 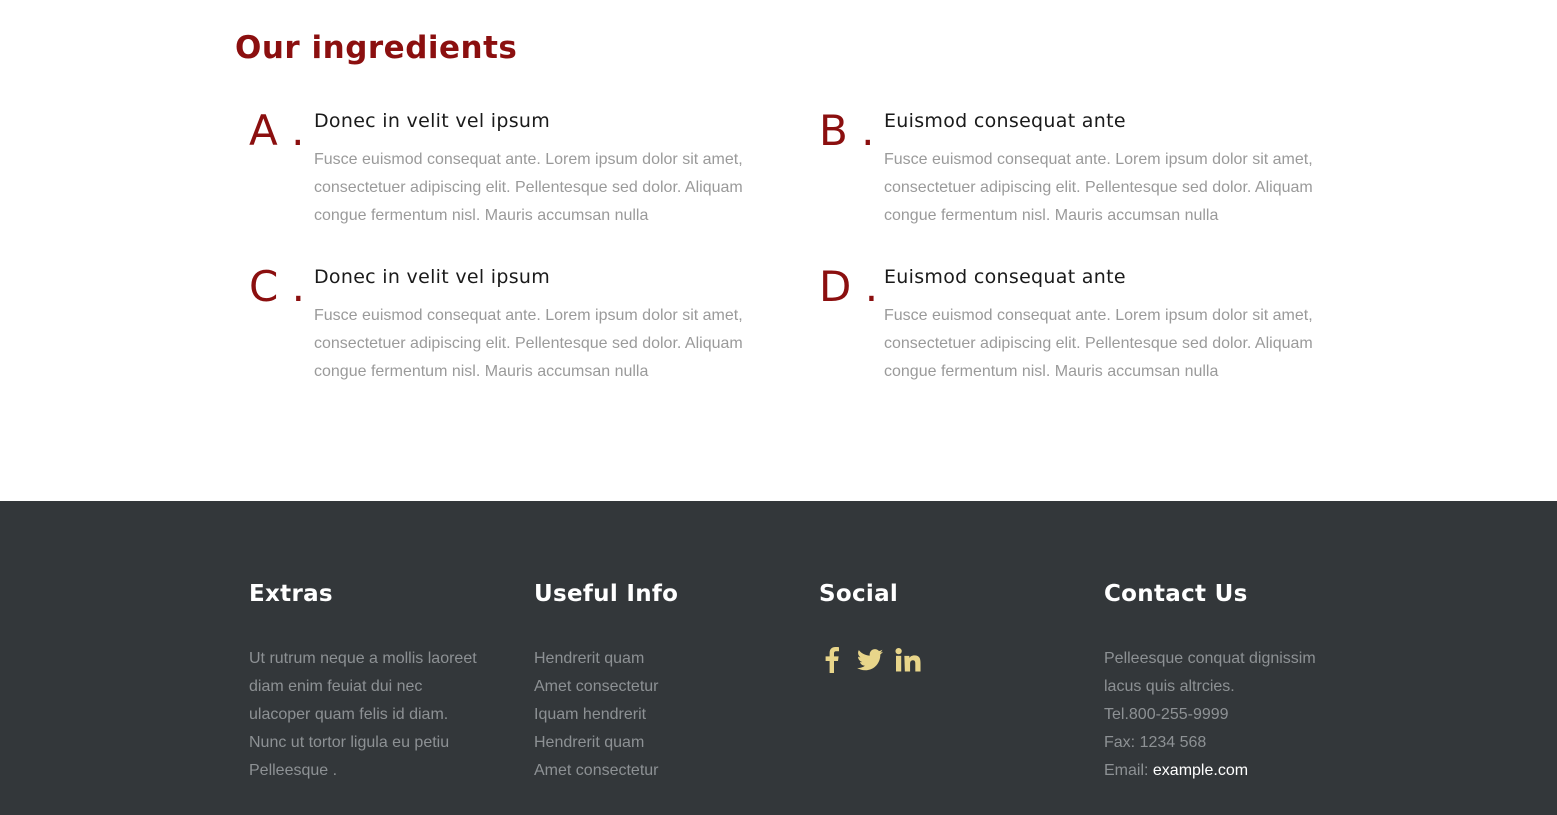 I want to click on footer-extras-line: Pelleesque ., so click(x=293, y=770).